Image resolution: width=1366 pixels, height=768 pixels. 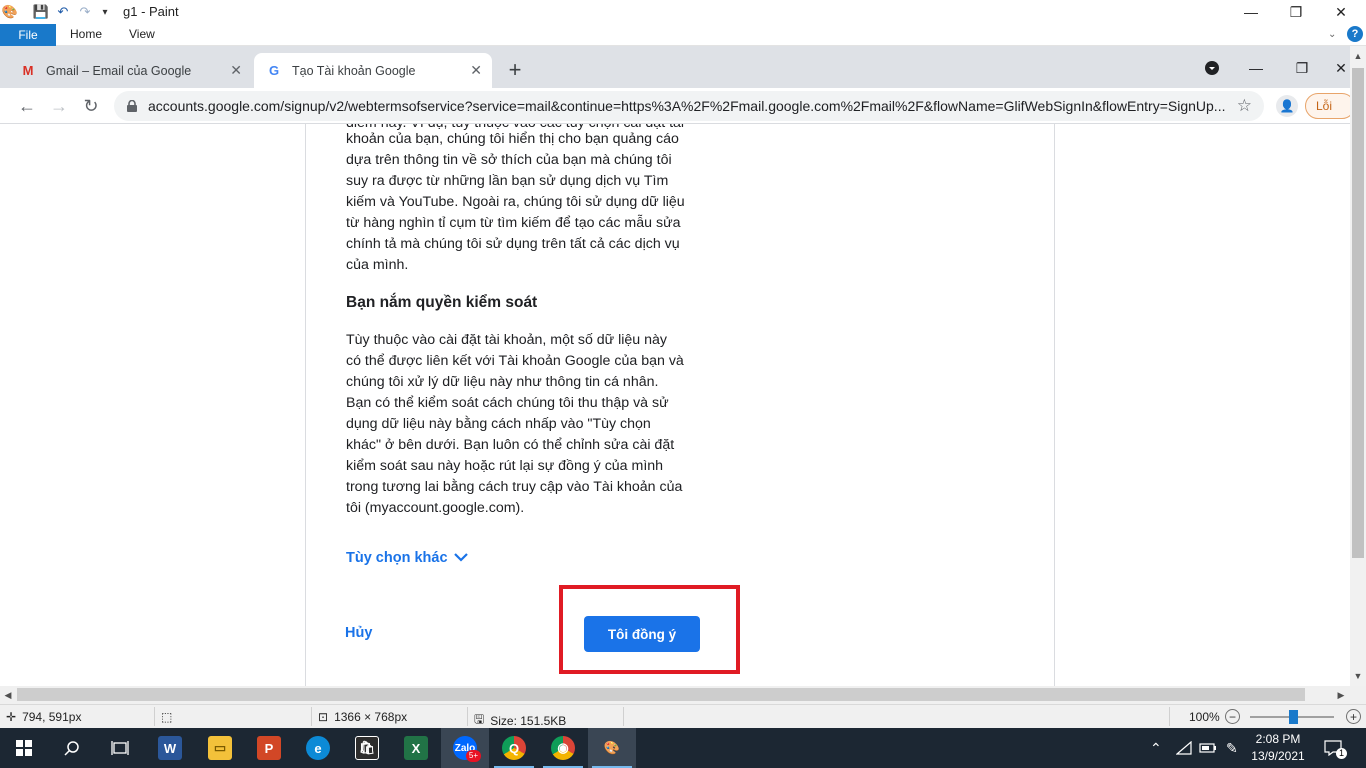 I want to click on notification-count: 1, so click(x=1342, y=753).